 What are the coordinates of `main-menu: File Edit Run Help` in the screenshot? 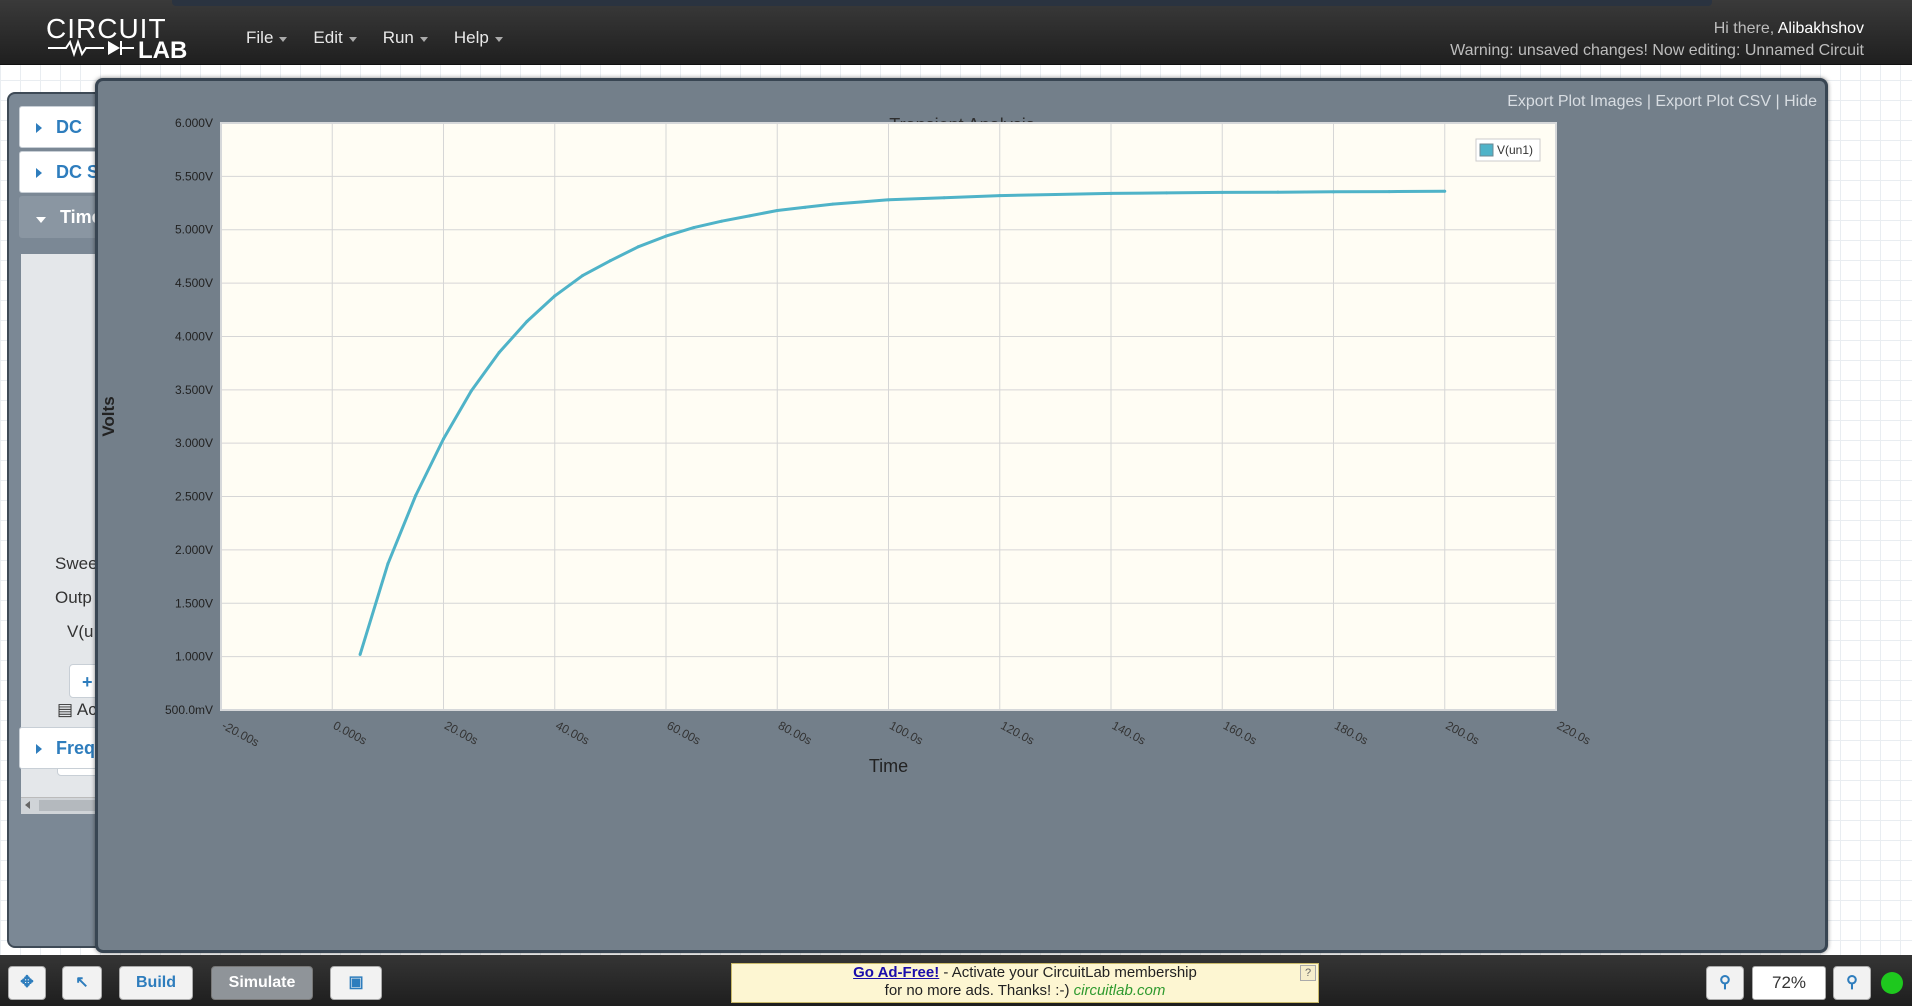 It's located at (374, 38).